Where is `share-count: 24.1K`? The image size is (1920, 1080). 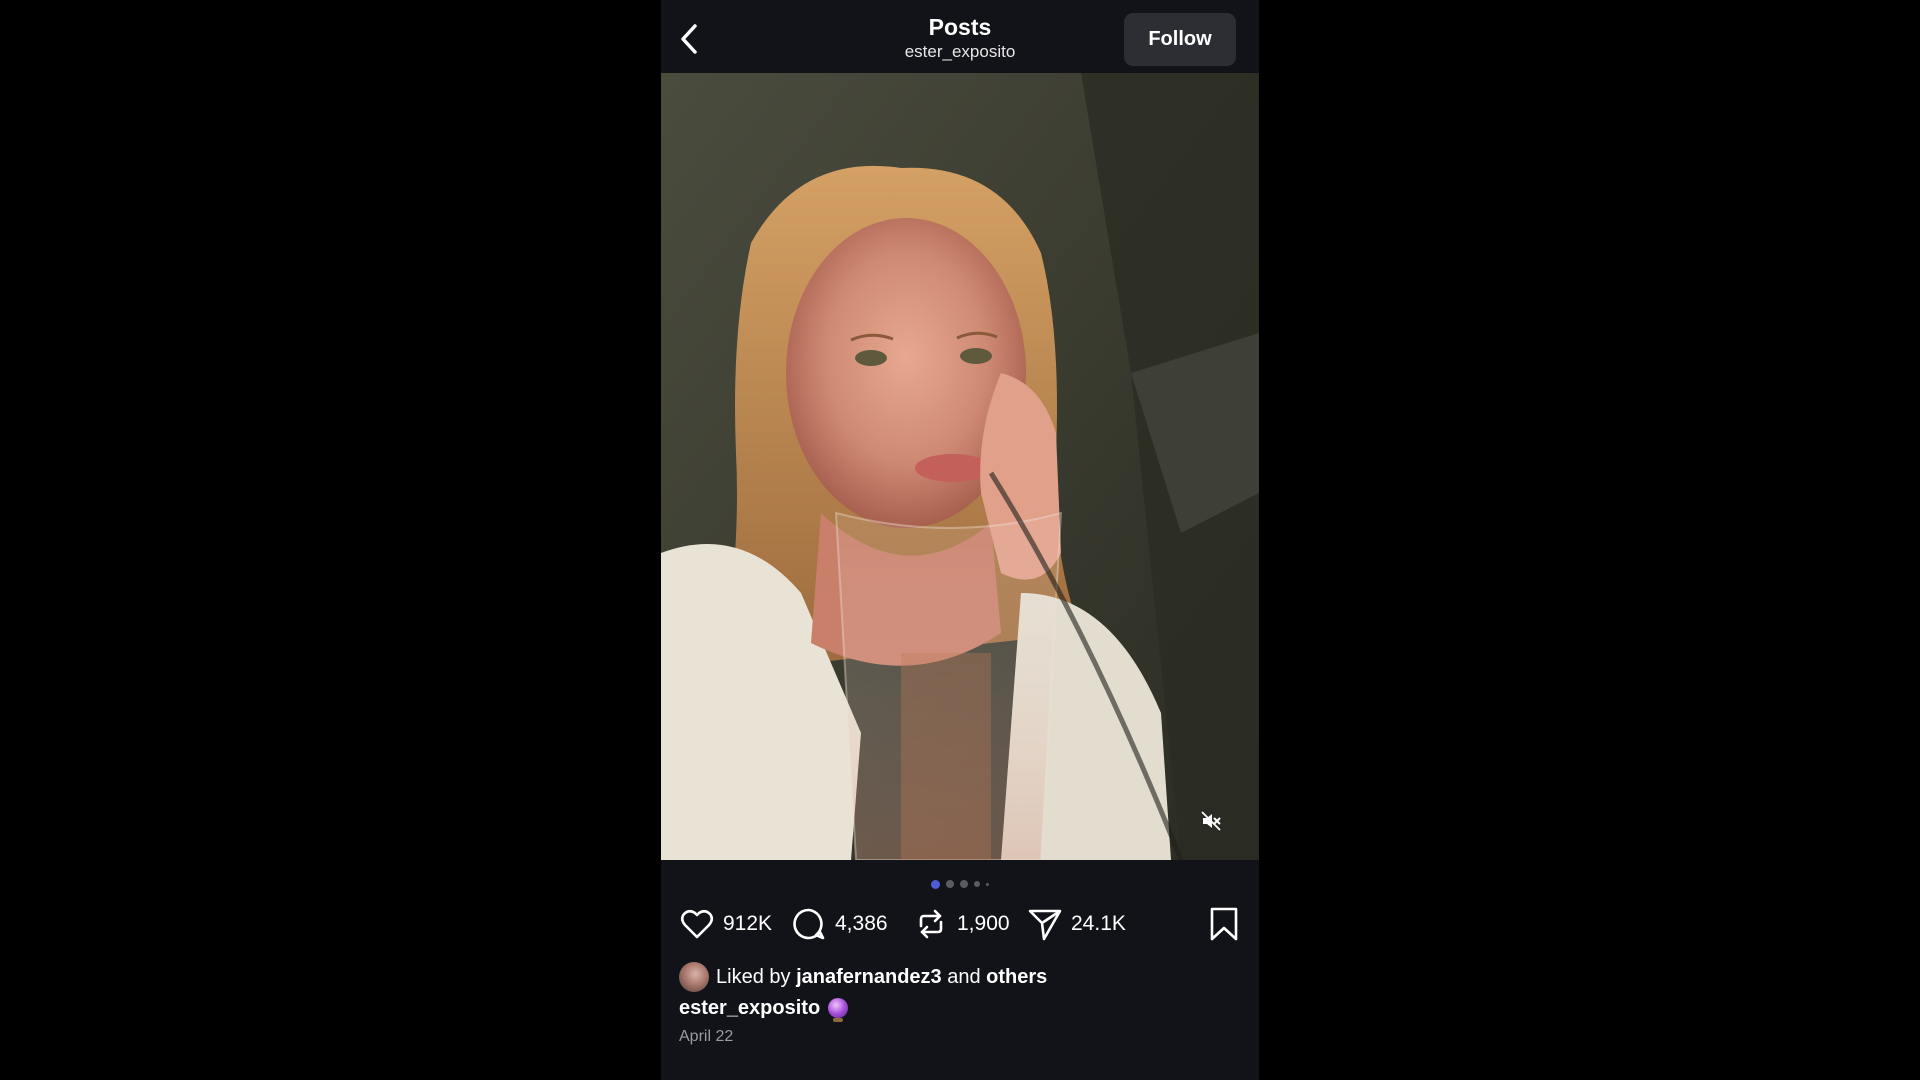
share-count: 24.1K is located at coordinates (1098, 923).